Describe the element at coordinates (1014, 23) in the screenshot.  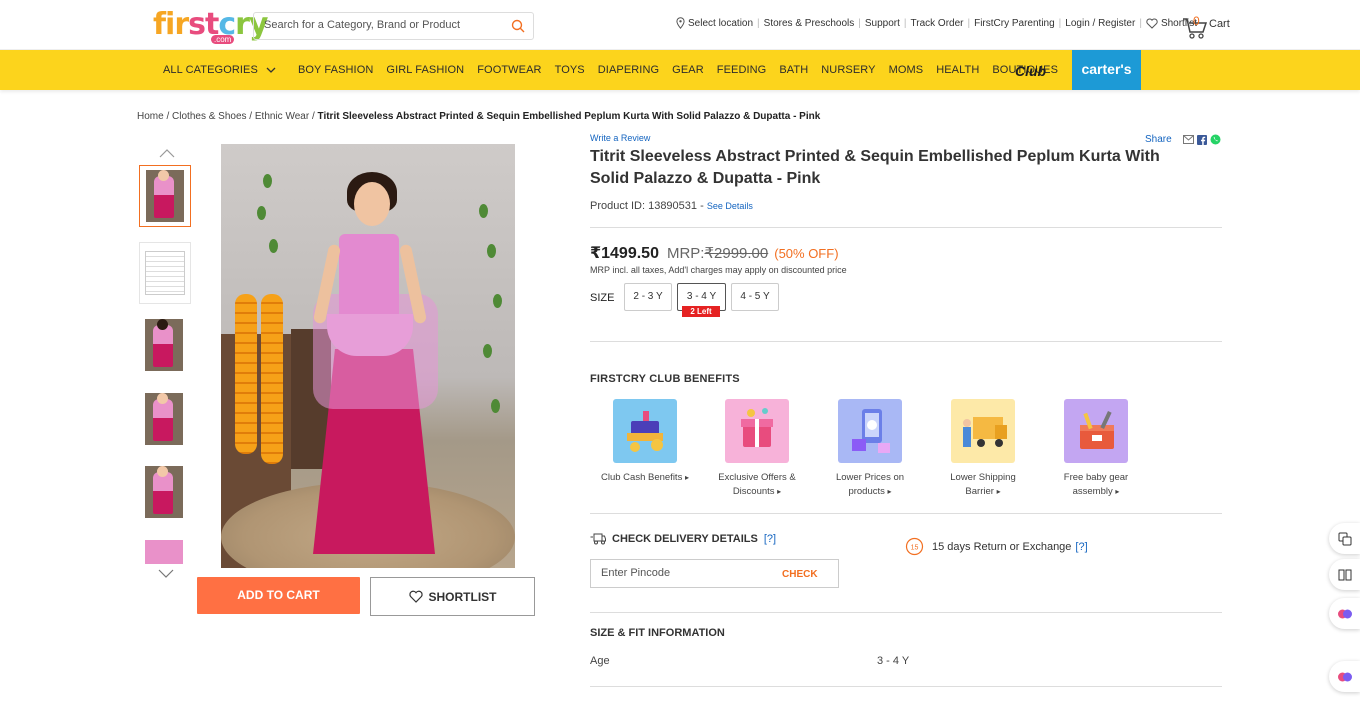
I see `parenting-link: FirstCry Parenting` at that location.